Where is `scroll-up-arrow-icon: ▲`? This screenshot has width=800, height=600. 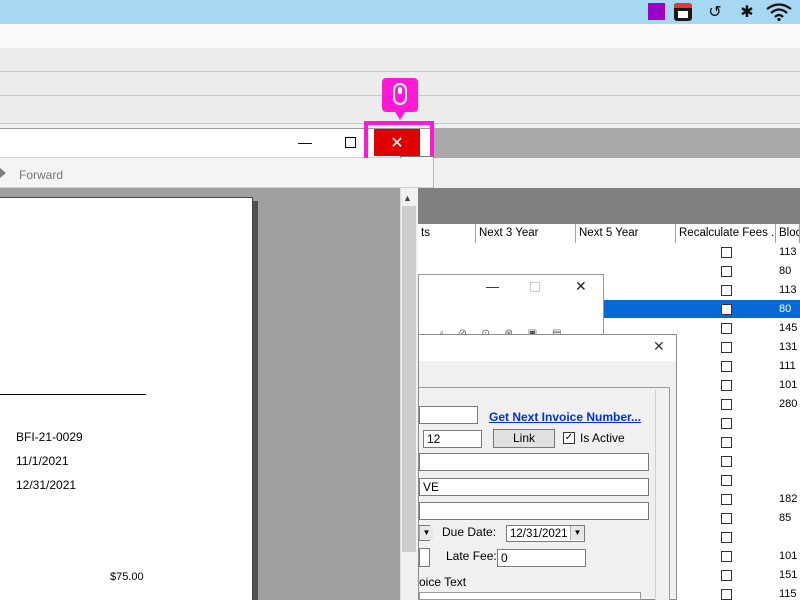
scroll-up-arrow-icon: ▲ is located at coordinates (407, 198).